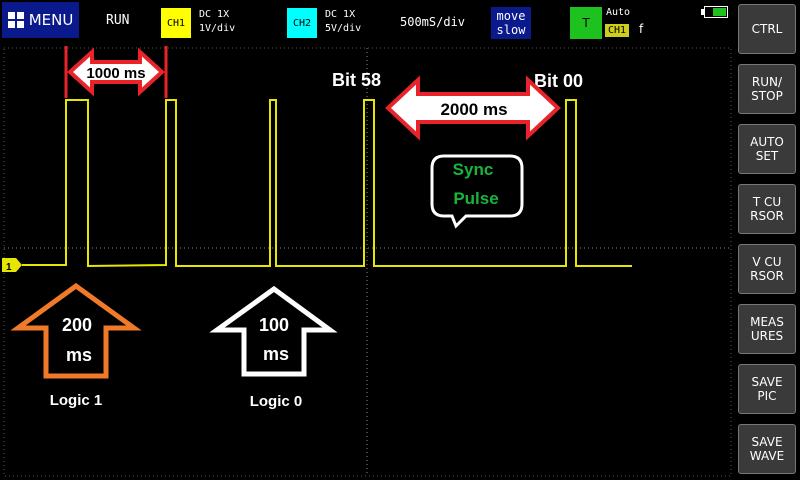 The width and height of the screenshot is (800, 480). What do you see at coordinates (217, 28) in the screenshot?
I see `ch1-scale: 1V/div` at bounding box center [217, 28].